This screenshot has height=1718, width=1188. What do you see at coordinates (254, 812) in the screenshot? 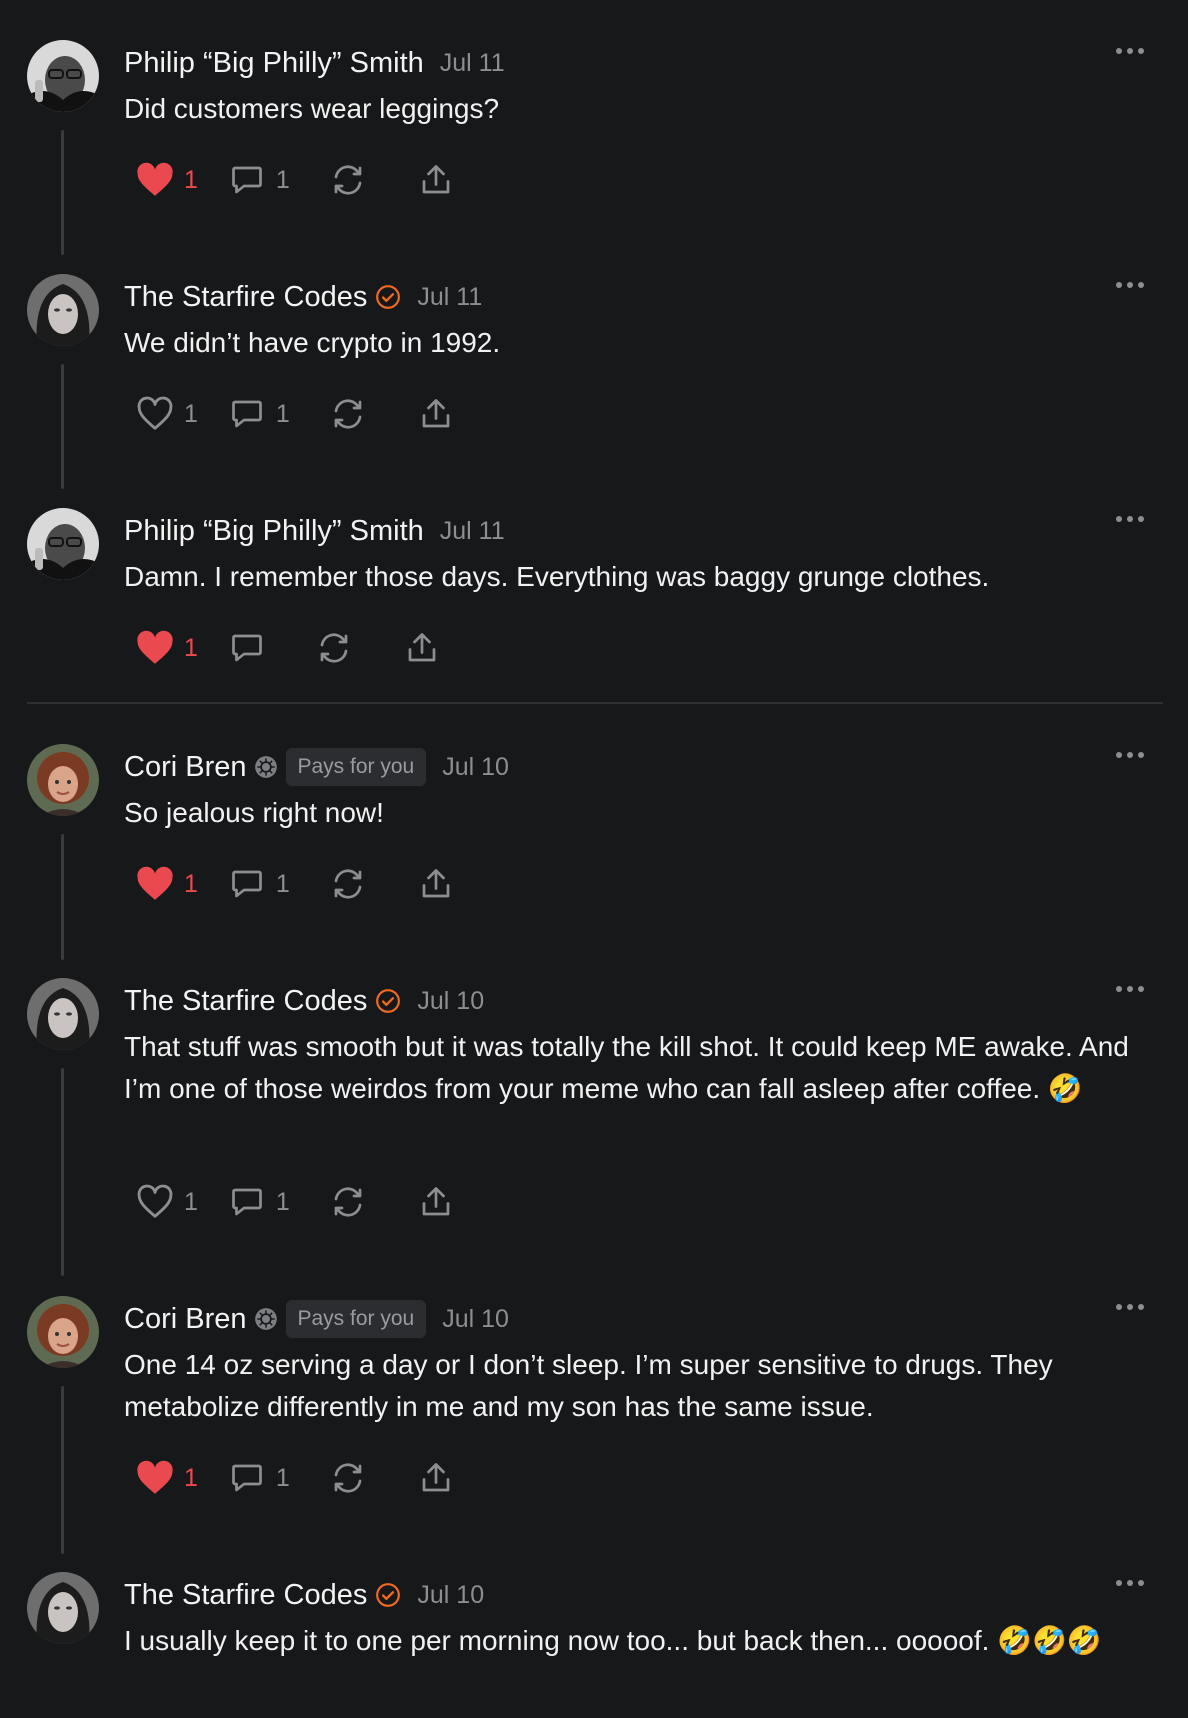
I see `comment-text: So jealous right now!` at bounding box center [254, 812].